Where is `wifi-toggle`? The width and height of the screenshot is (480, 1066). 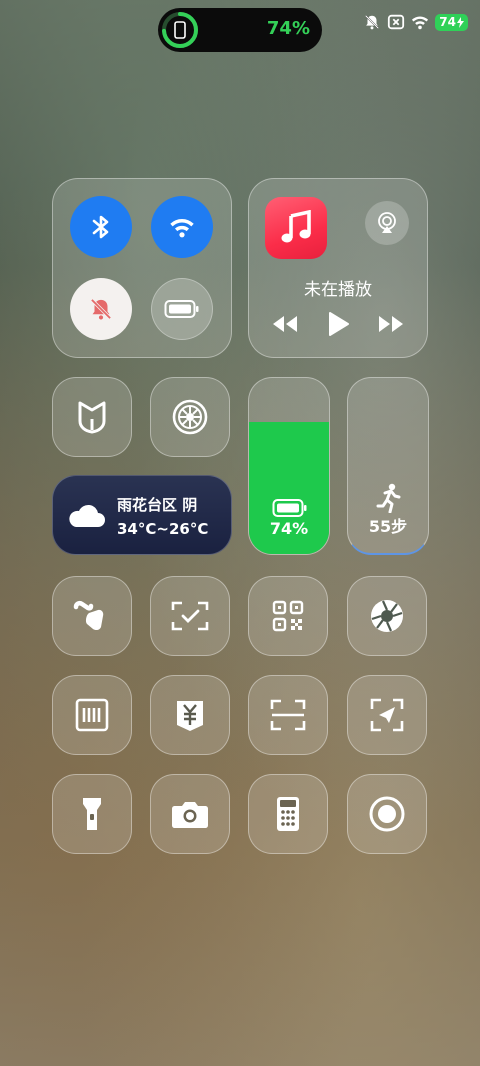
wifi-toggle is located at coordinates (182, 227).